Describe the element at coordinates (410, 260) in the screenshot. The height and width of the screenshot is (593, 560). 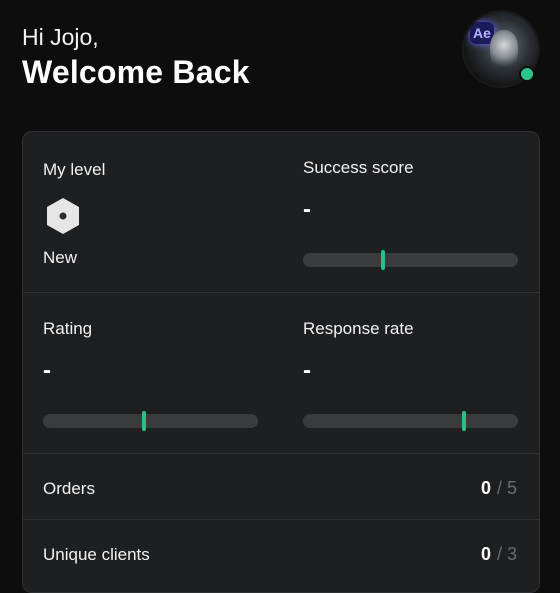
I see `success-score-bar` at that location.